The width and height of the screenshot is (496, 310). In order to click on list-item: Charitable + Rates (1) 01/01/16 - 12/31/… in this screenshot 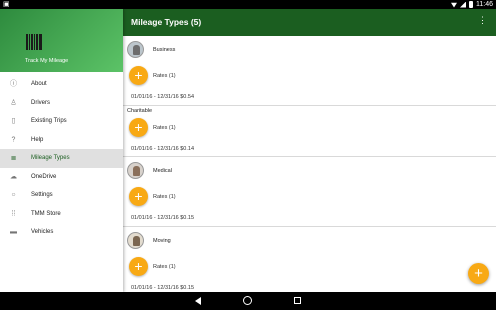, I will do `click(309, 131)`.